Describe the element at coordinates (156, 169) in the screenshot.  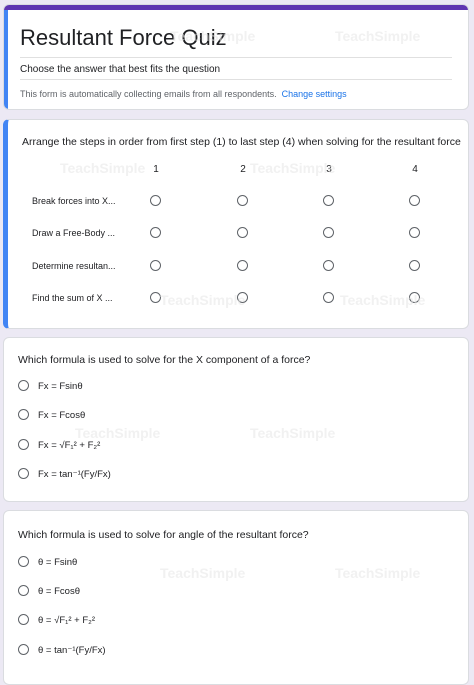
I see `grid-column-header: 1` at that location.